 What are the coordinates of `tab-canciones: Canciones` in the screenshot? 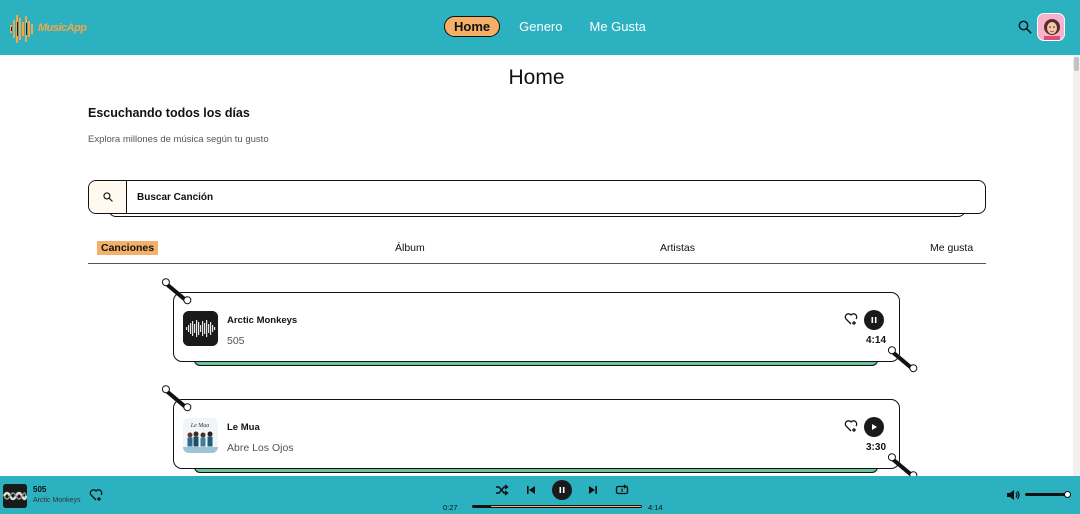 It's located at (128, 248).